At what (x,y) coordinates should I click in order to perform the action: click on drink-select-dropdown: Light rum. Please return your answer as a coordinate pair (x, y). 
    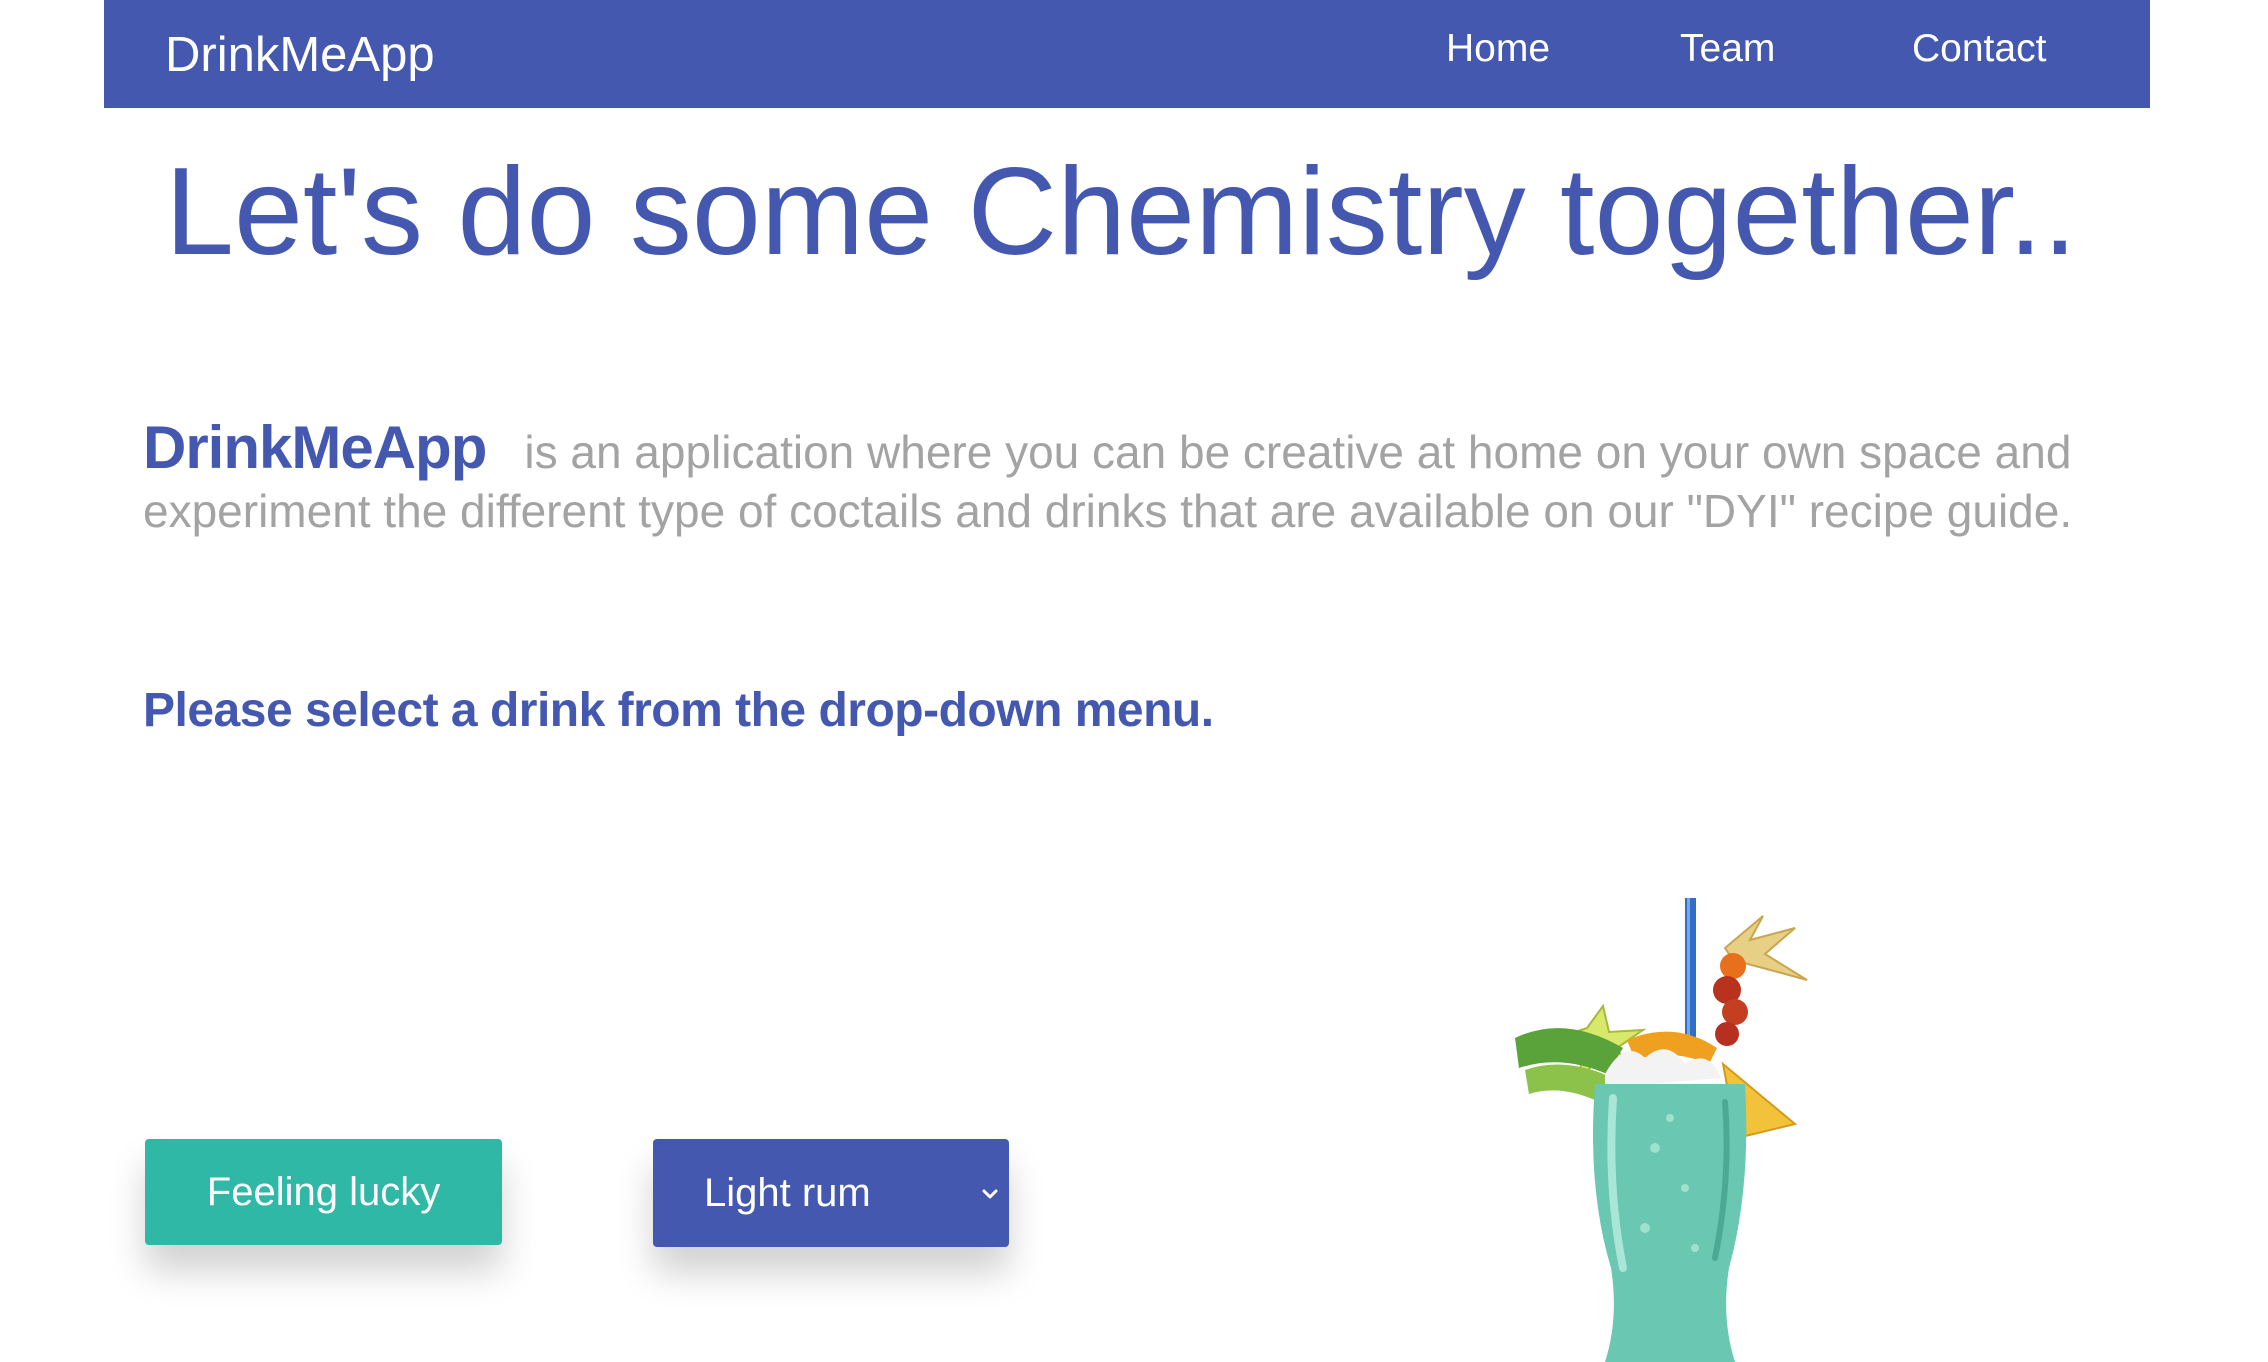
    Looking at the image, I should click on (831, 1193).